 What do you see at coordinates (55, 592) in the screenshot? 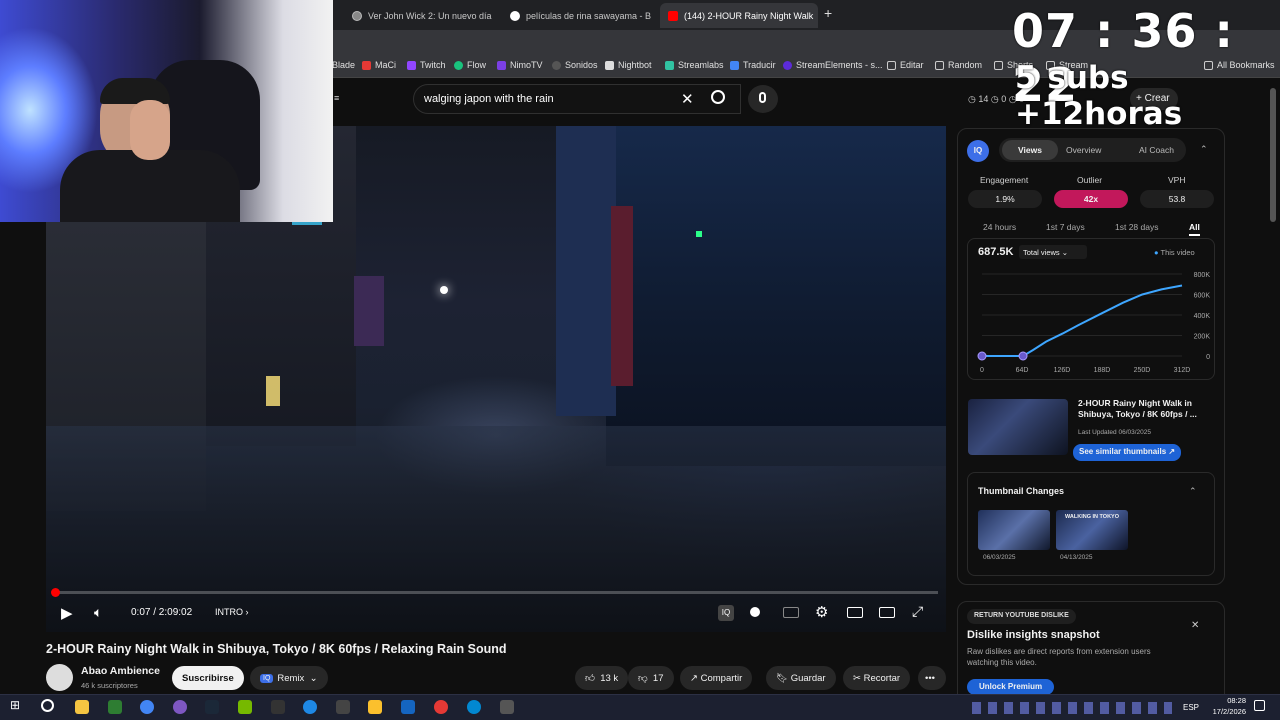
I see `progress-scrubber` at bounding box center [55, 592].